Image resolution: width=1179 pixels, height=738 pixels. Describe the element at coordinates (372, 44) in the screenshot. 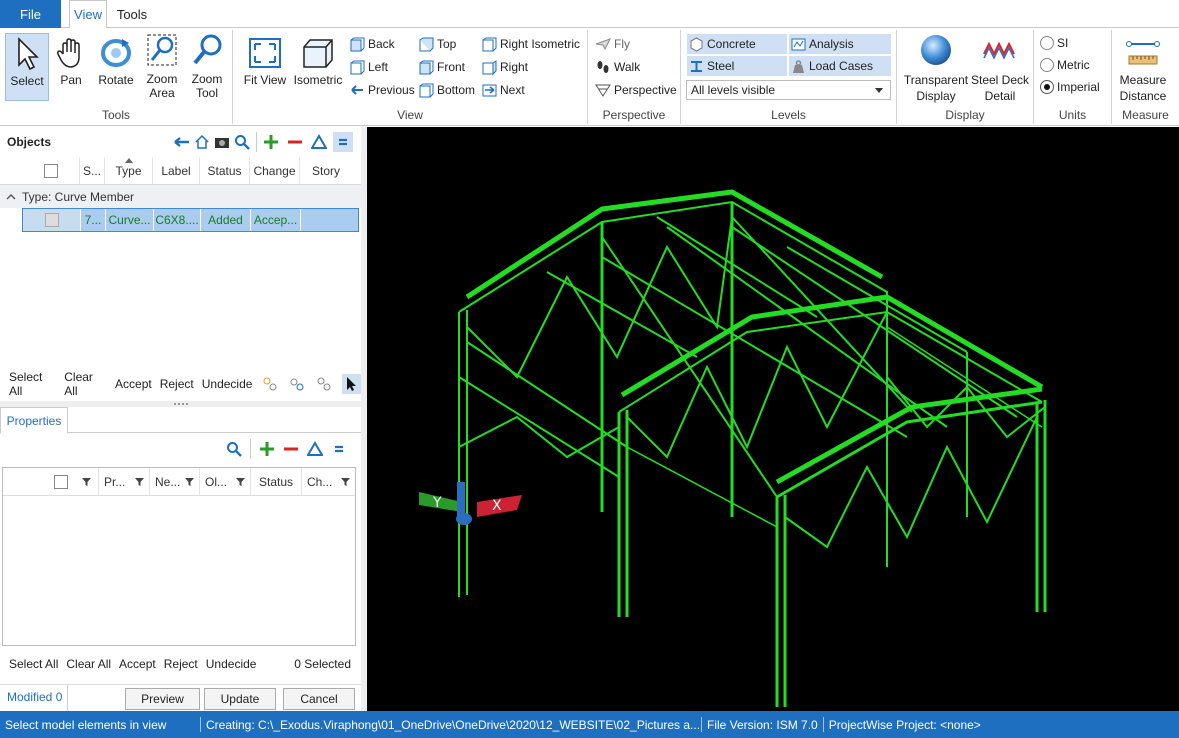

I see `view-back-button: Back` at that location.